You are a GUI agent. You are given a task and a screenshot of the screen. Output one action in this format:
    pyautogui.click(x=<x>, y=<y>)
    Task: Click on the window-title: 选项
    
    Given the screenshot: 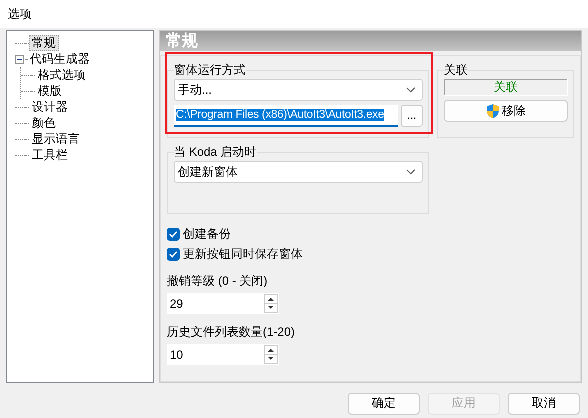 What is the action you would take?
    pyautogui.click(x=20, y=14)
    